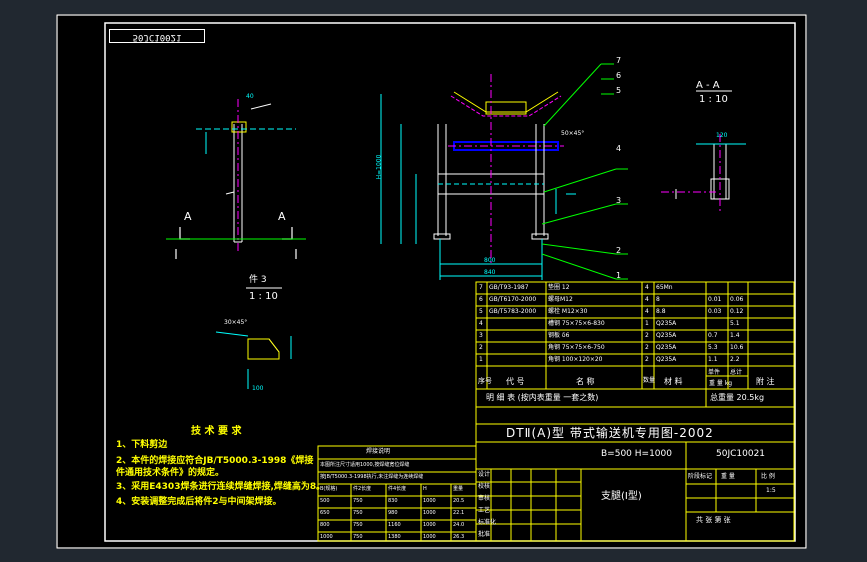  Describe the element at coordinates (728, 476) in the screenshot. I see `weight-label: 重 量` at that location.